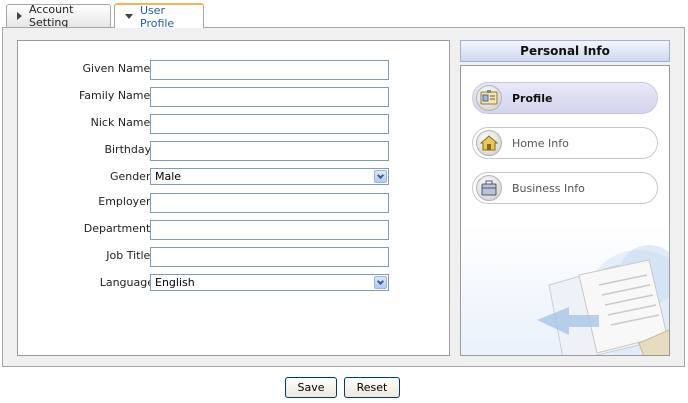 The image size is (688, 403). Describe the element at coordinates (269, 97) in the screenshot. I see `family-name-input` at that location.